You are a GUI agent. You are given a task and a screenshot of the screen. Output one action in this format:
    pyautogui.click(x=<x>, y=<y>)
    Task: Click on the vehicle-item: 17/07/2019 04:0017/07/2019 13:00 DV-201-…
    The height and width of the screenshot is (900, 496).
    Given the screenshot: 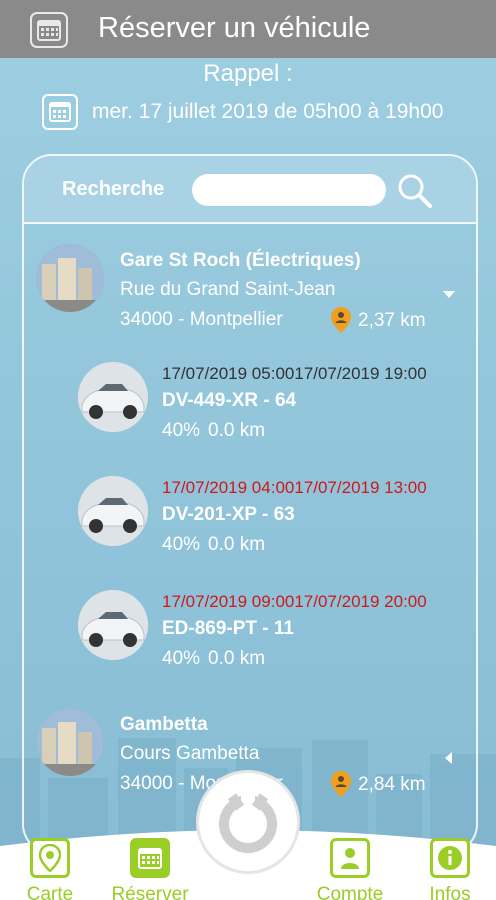 What is the action you would take?
    pyautogui.click(x=250, y=526)
    